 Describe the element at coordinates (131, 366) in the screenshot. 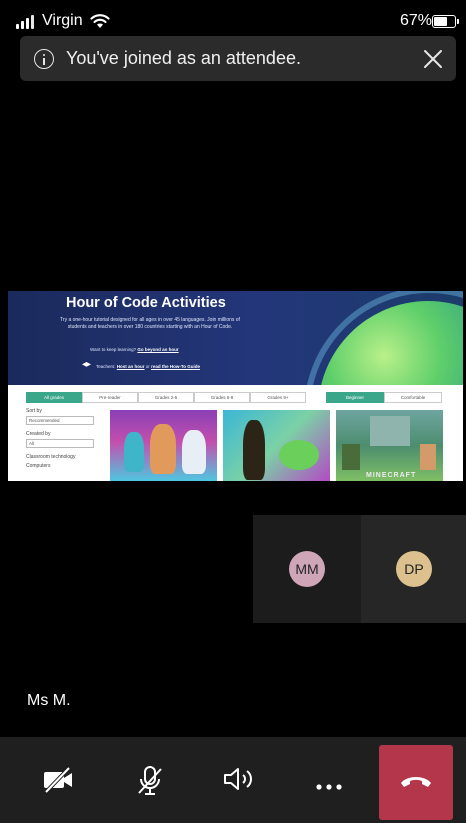

I see `host-hour-link: Host an hour` at that location.